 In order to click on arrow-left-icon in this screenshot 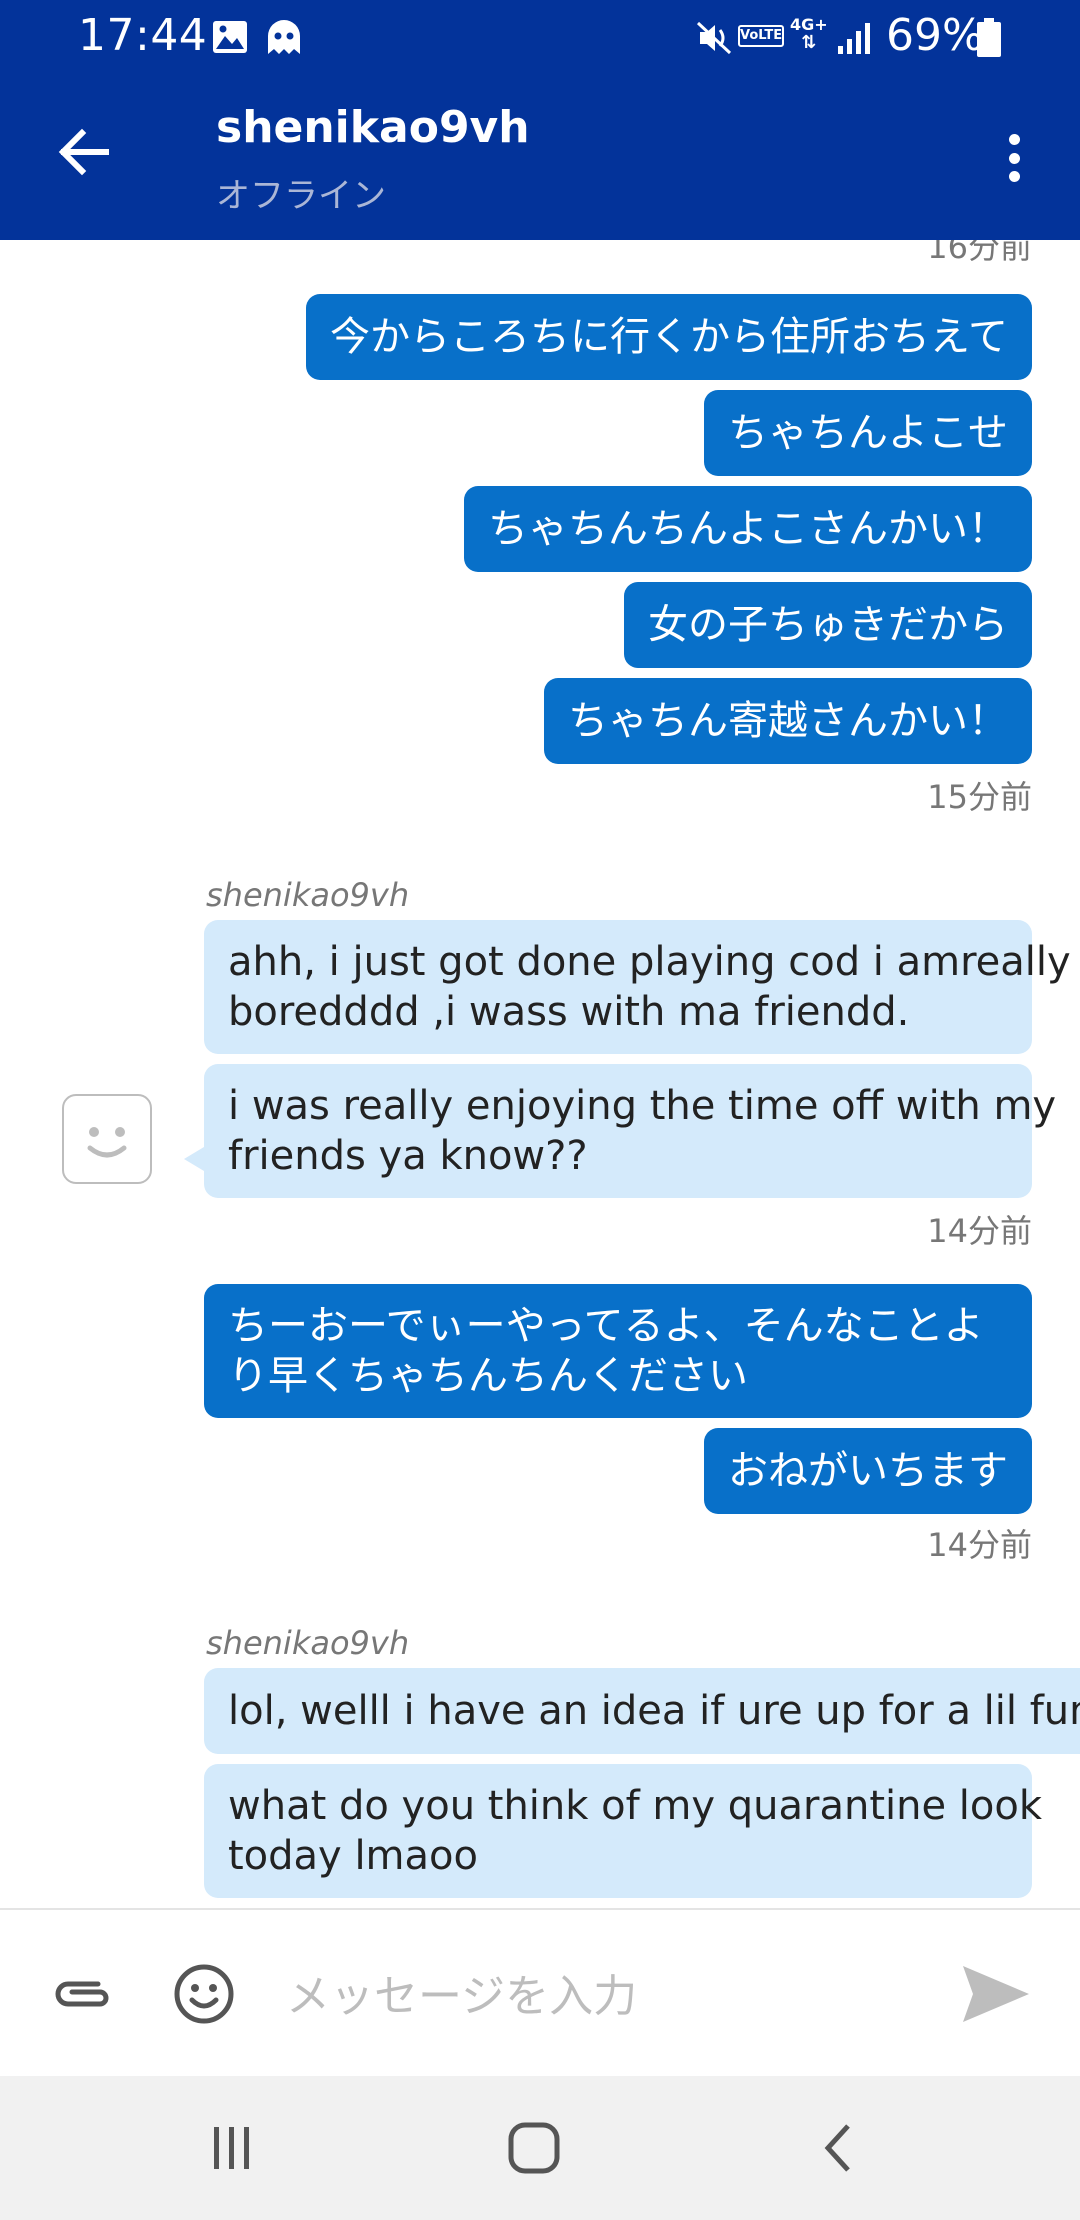, I will do `click(83, 152)`.